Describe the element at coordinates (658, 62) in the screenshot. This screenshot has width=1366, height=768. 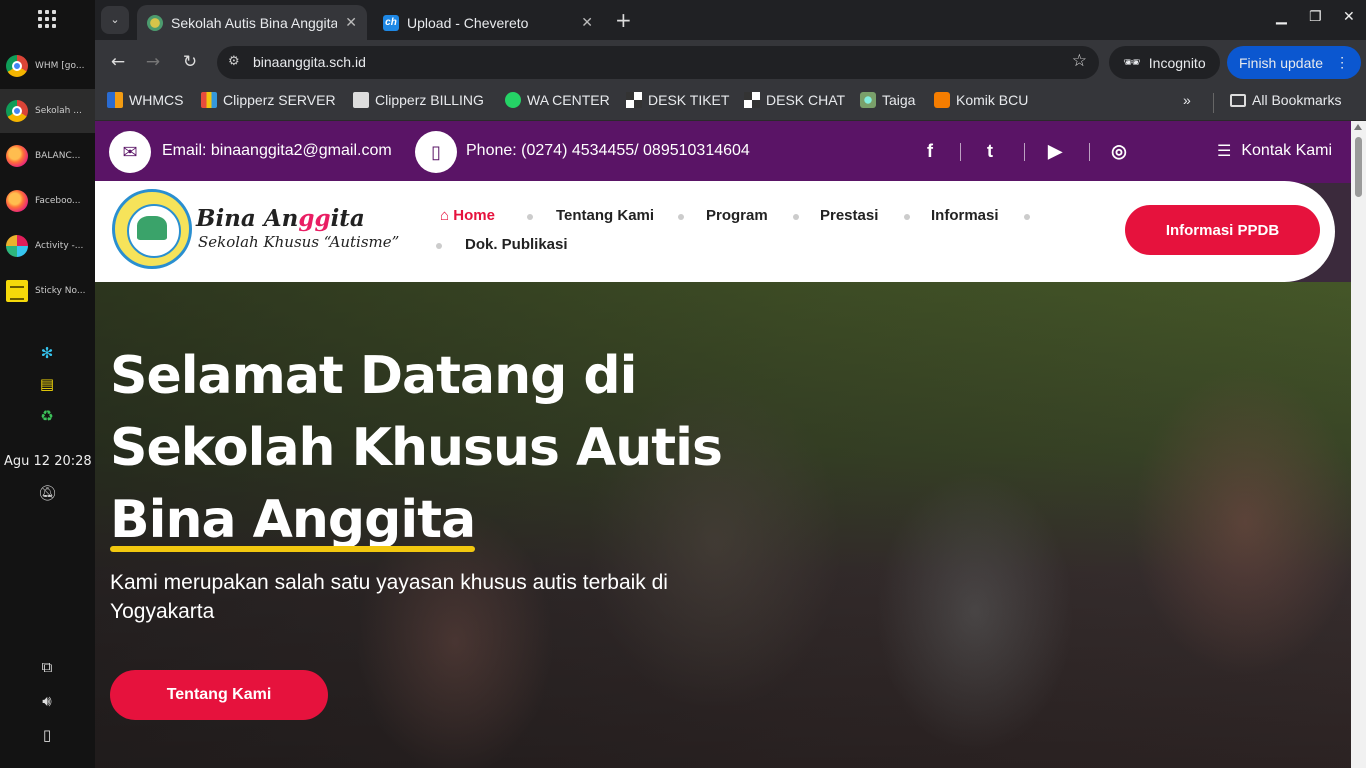
I see `address-bar: ⚙ binaanggita.sch.id ☆` at that location.